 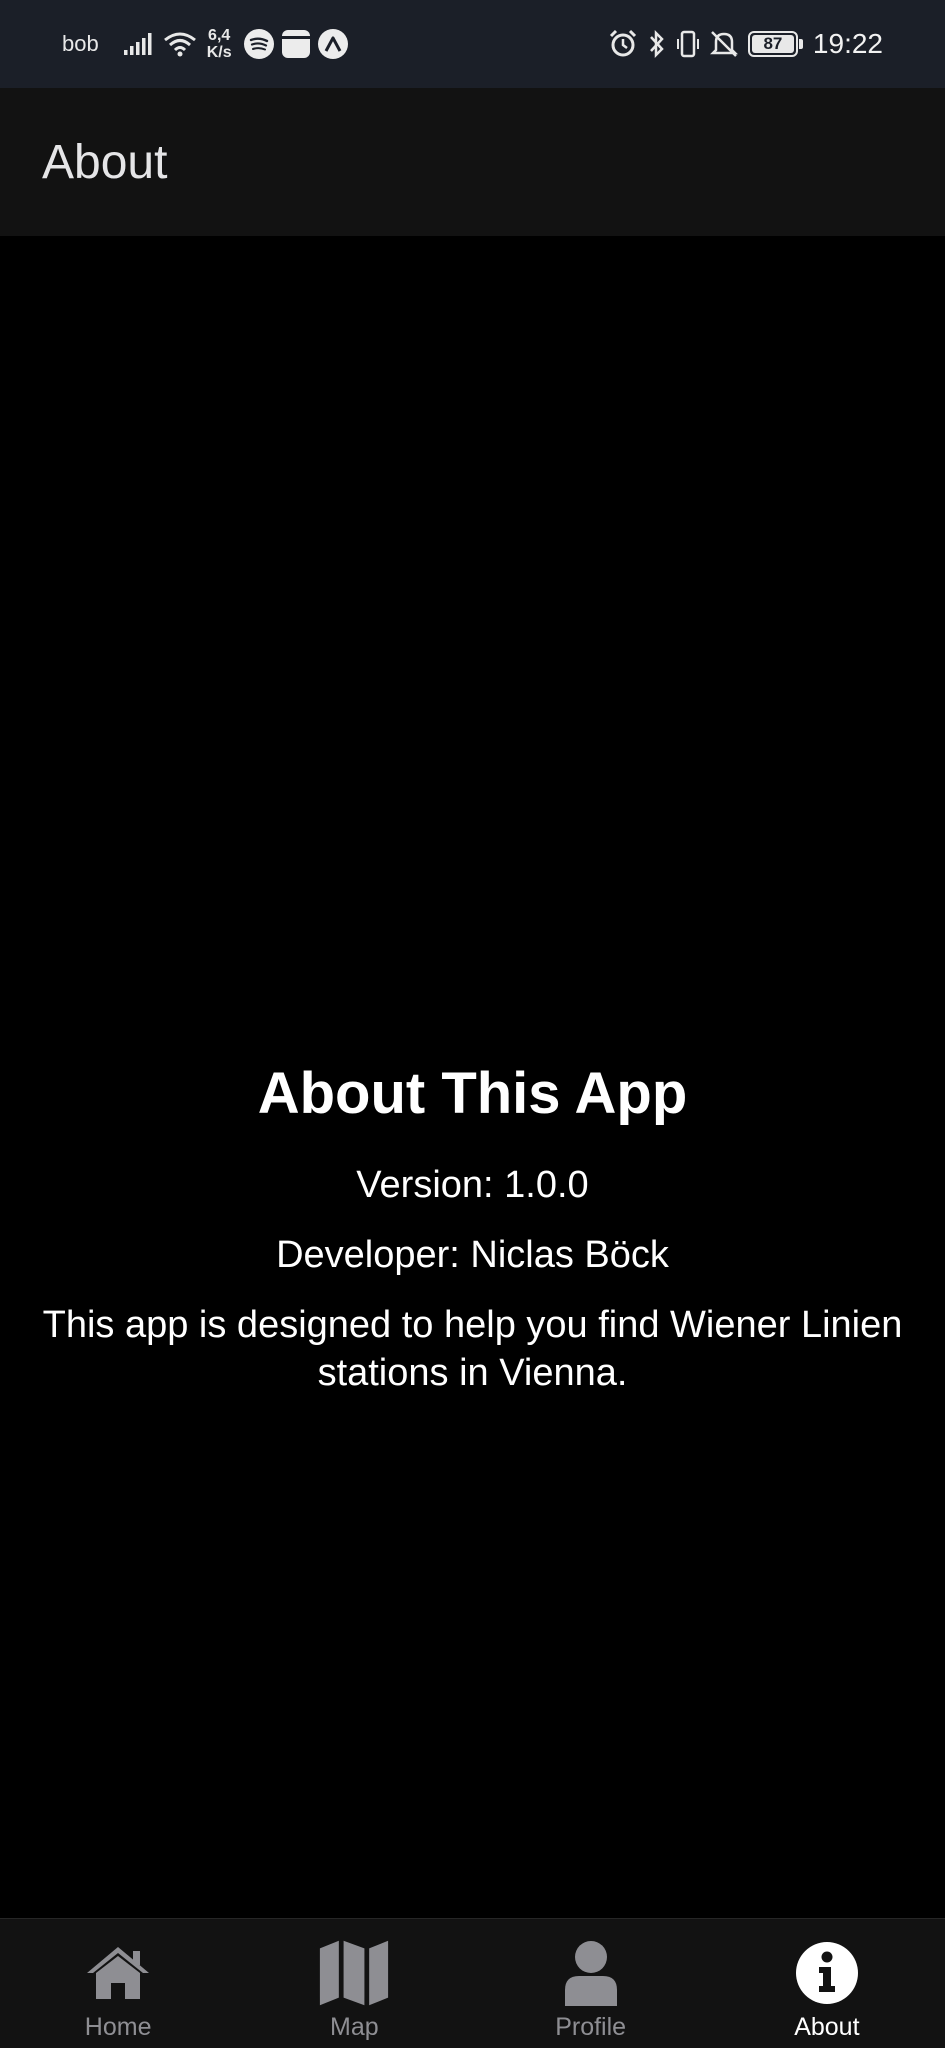 I want to click on network-speed-unit: K/s, so click(x=219, y=52).